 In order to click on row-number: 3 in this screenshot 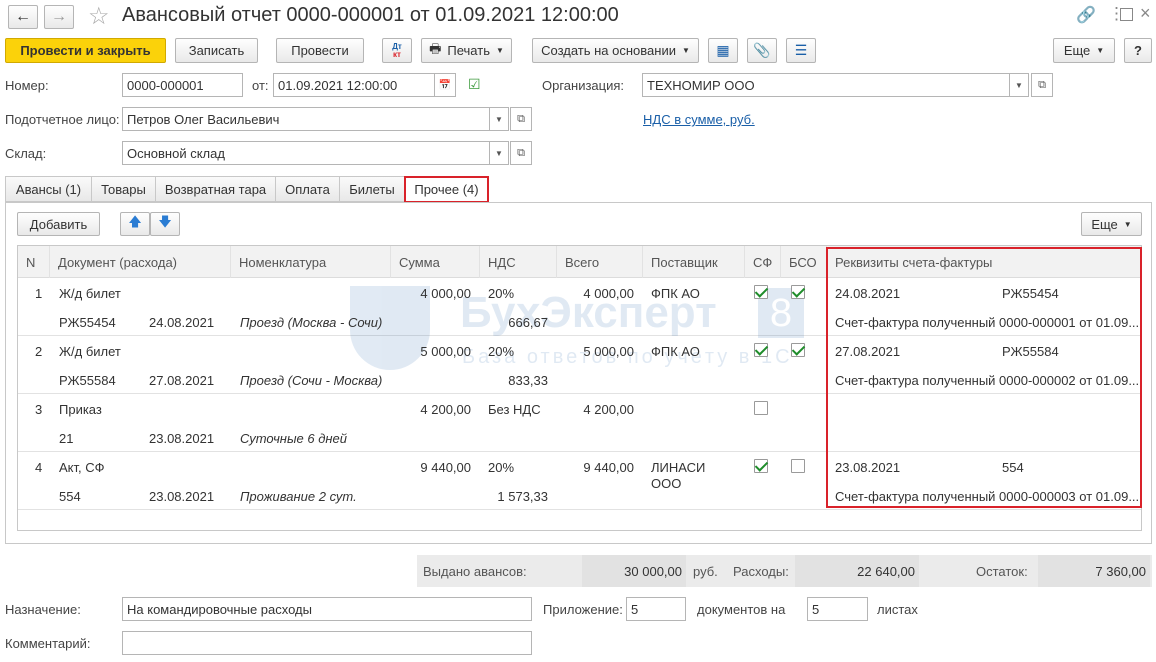, I will do `click(39, 409)`.